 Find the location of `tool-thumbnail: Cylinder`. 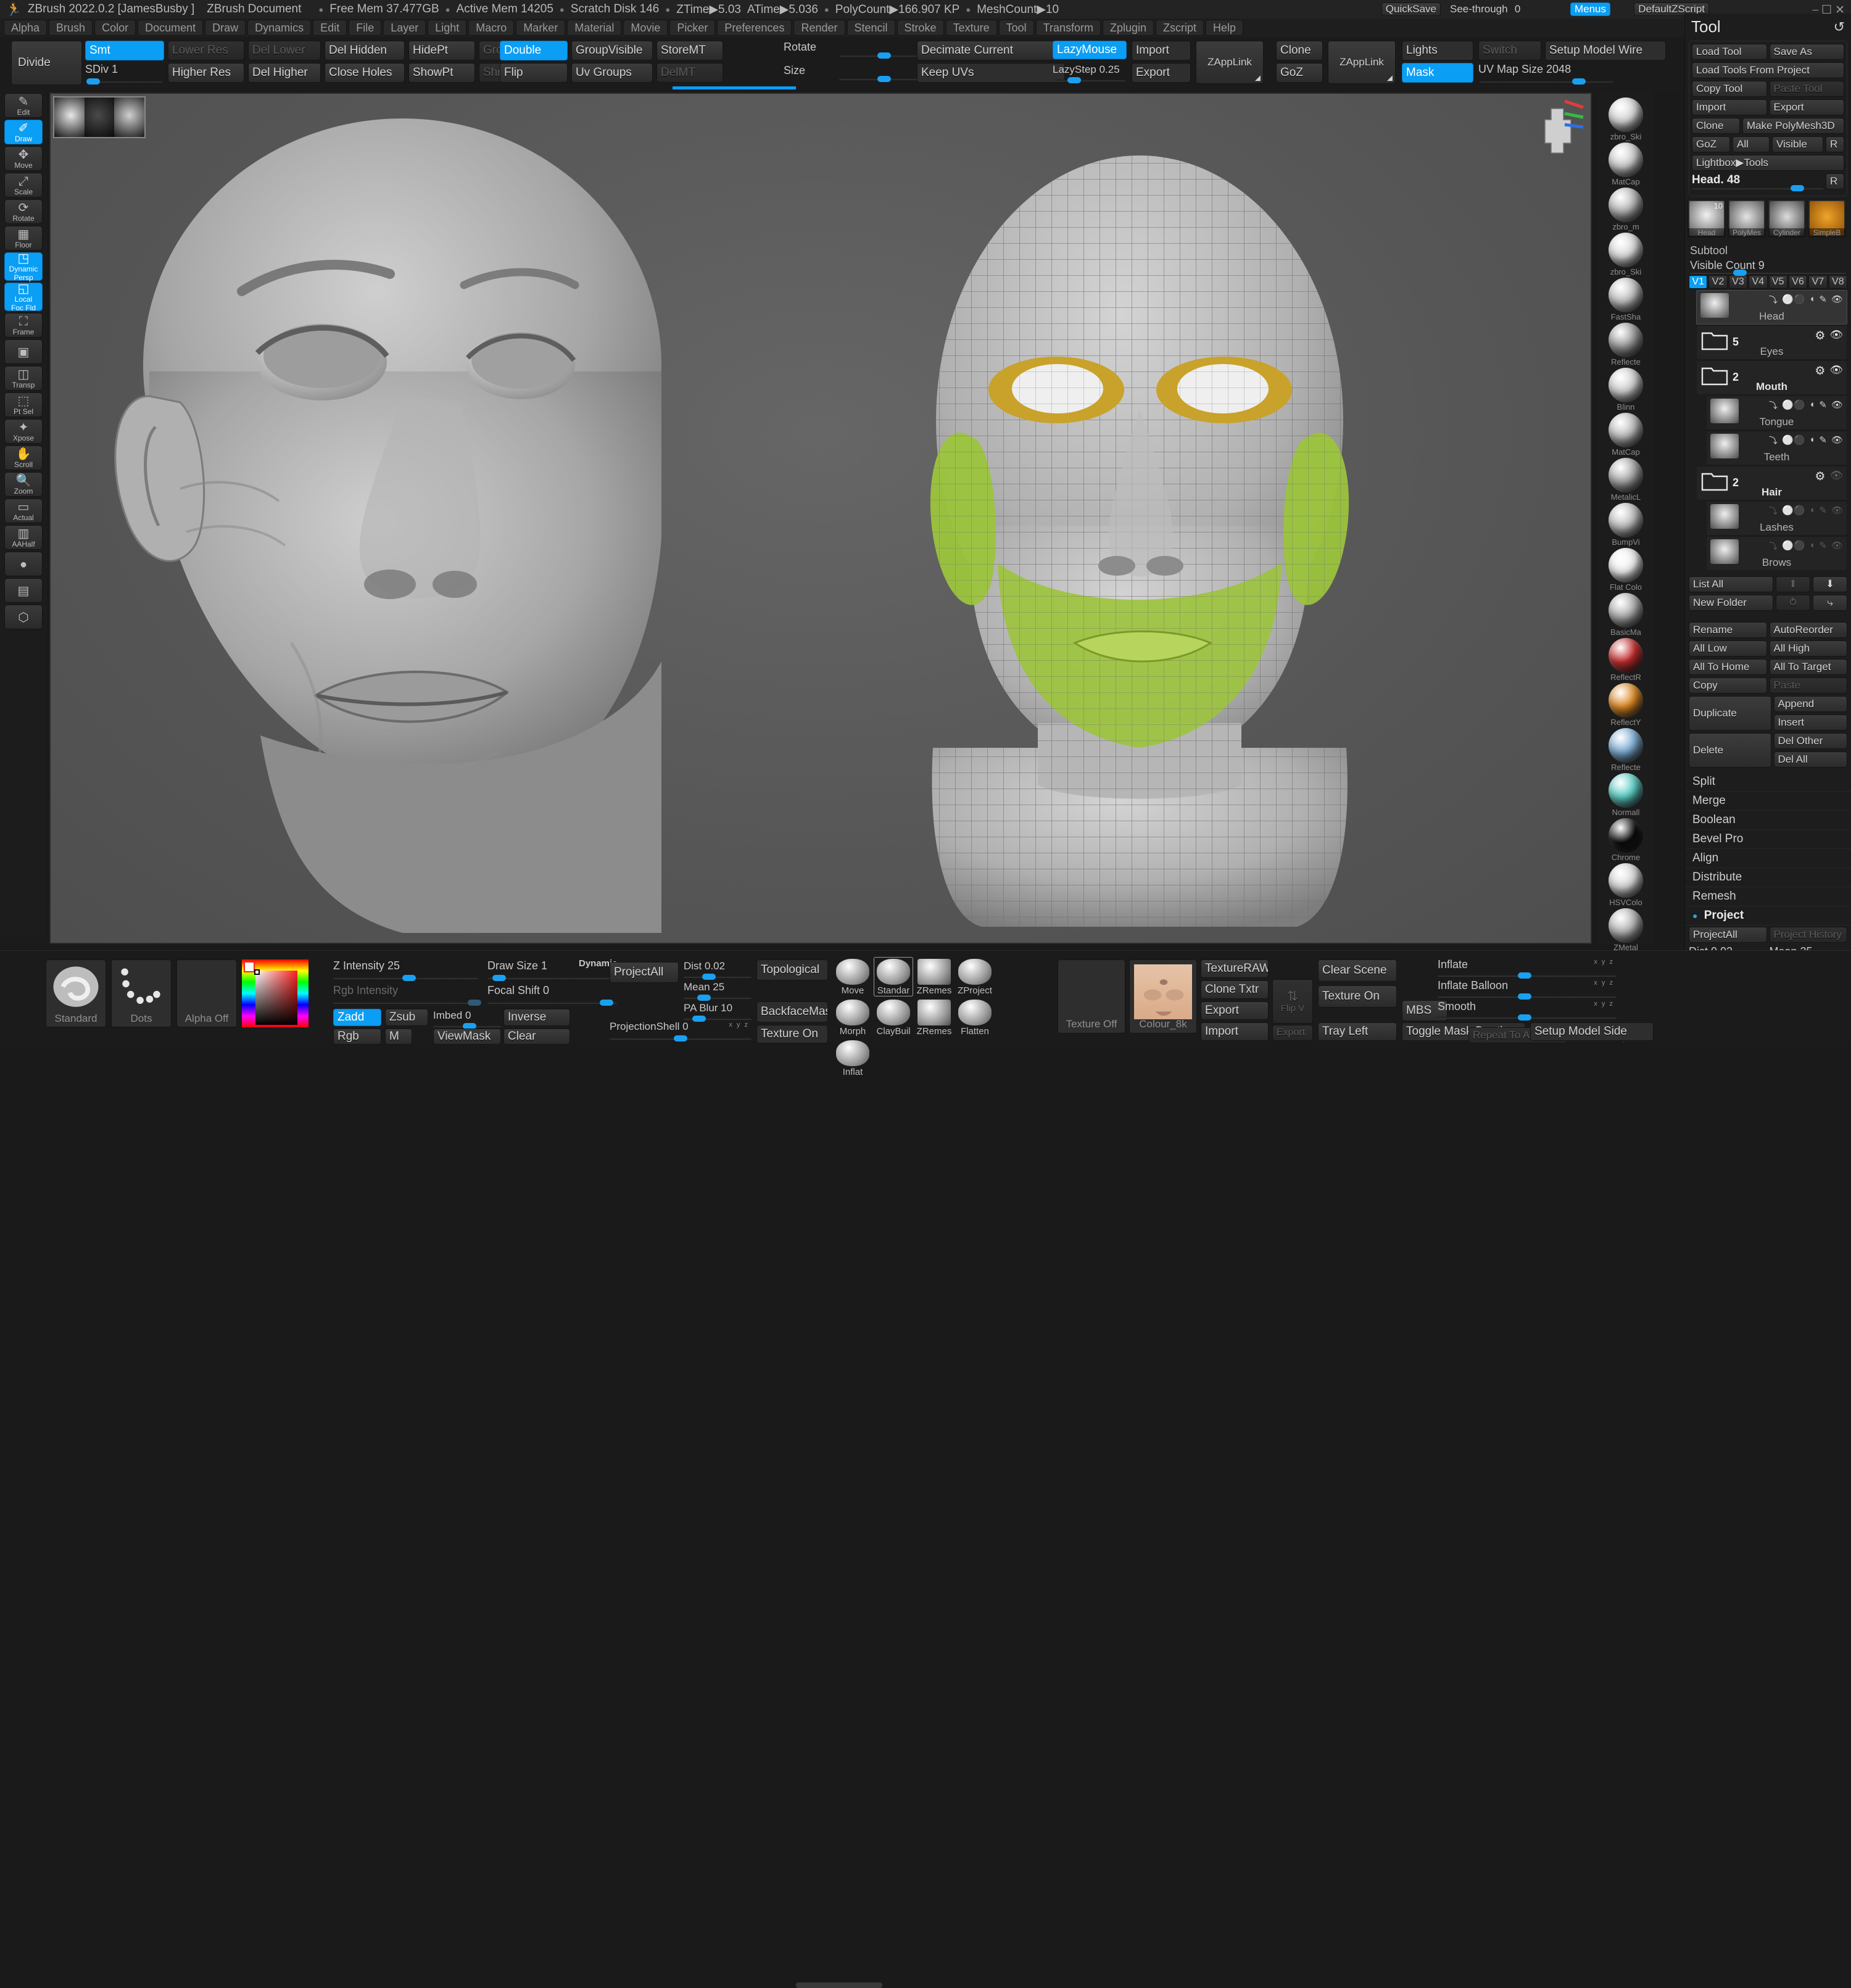

tool-thumbnail: Cylinder is located at coordinates (1787, 218).